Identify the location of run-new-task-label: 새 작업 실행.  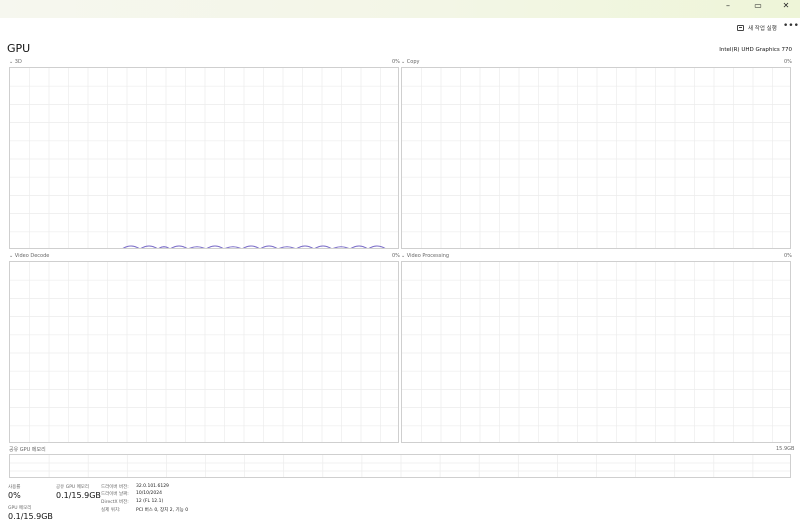
(762, 29).